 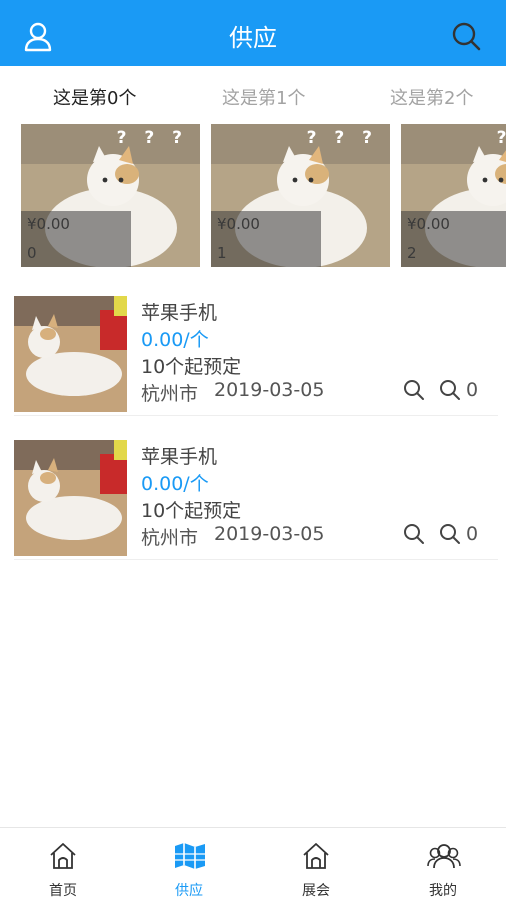 What do you see at coordinates (94, 97) in the screenshot?
I see `tab-0: 这是第0个` at bounding box center [94, 97].